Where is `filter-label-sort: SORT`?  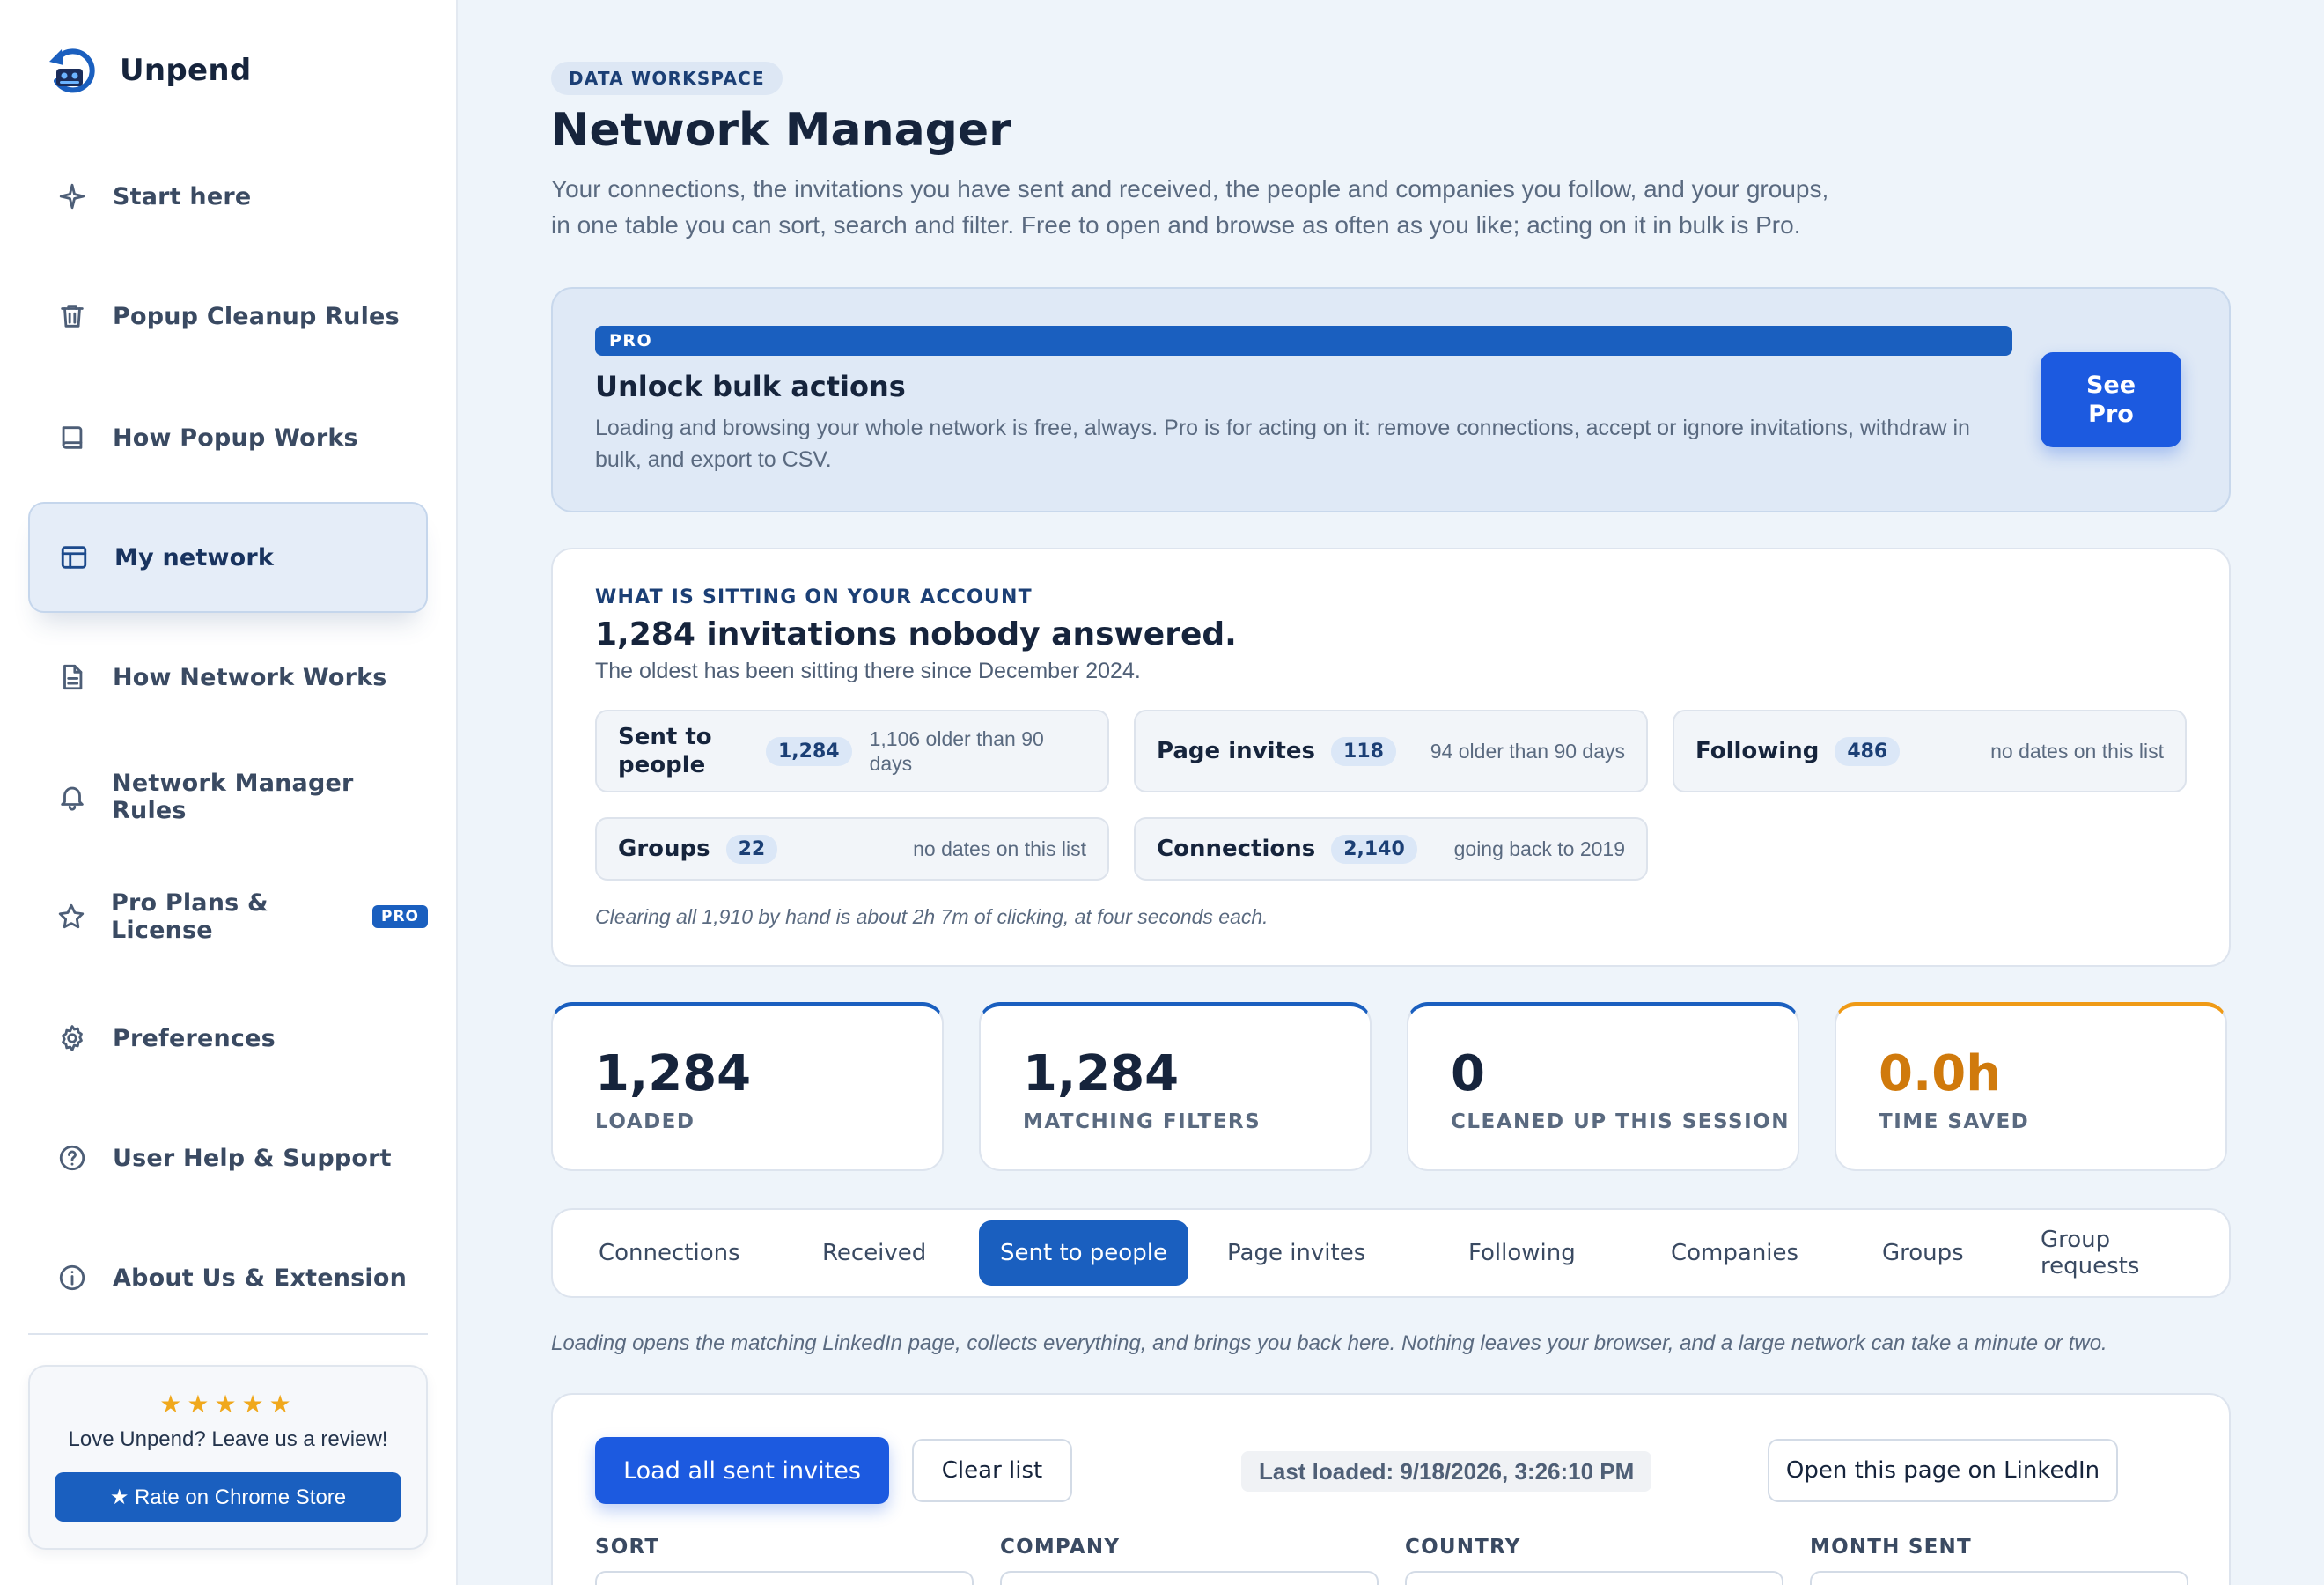
filter-label-sort: SORT is located at coordinates (627, 1547).